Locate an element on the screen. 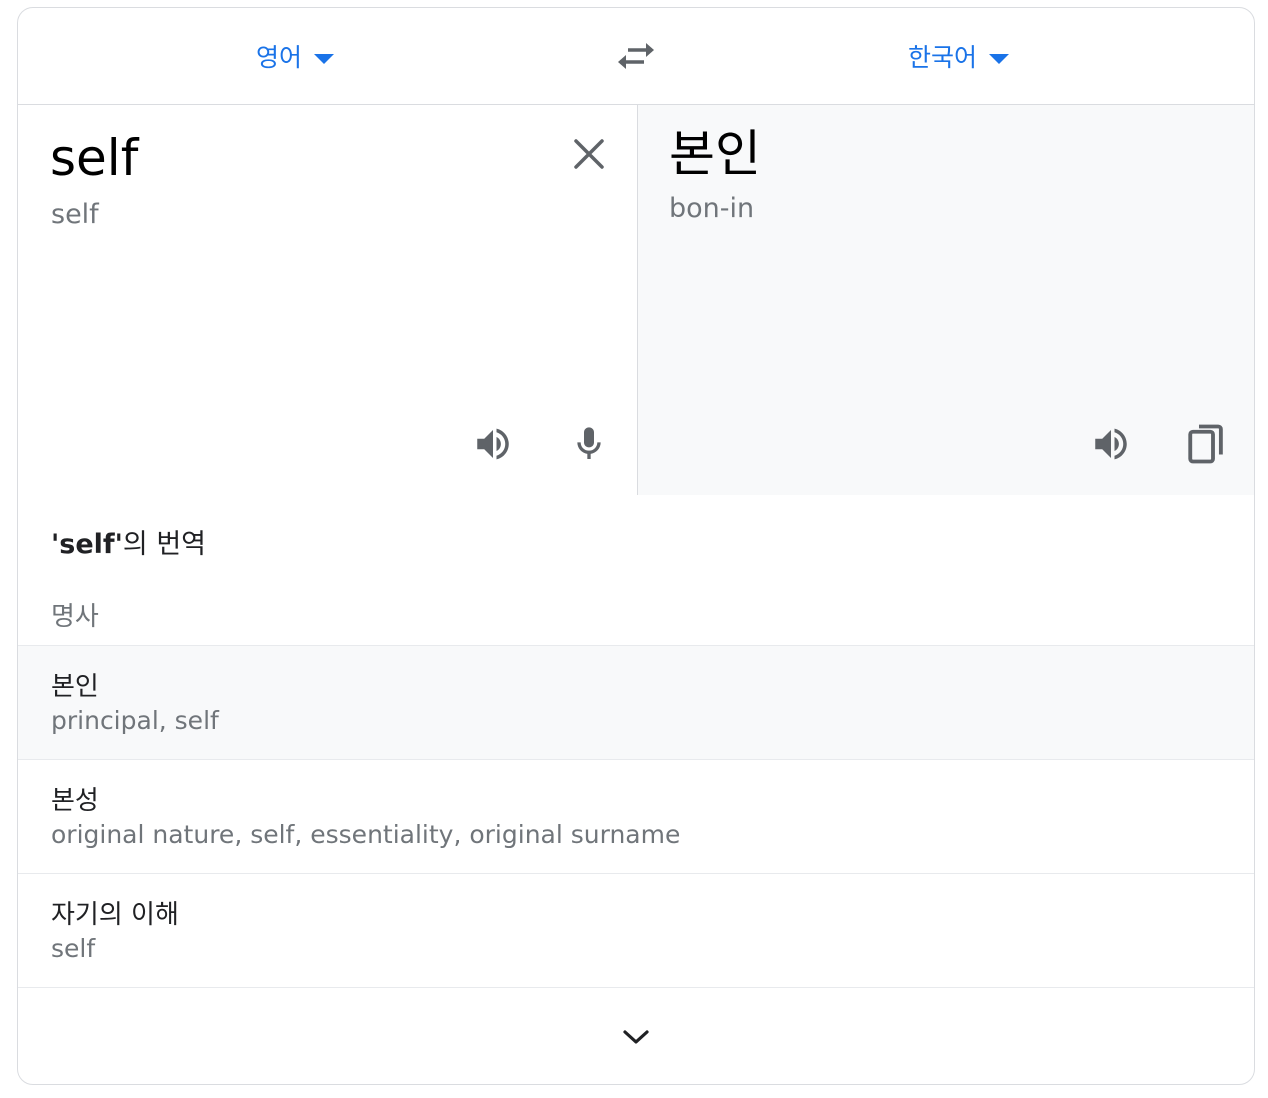 The width and height of the screenshot is (1268, 1098). microphone-icon is located at coordinates (589, 443).